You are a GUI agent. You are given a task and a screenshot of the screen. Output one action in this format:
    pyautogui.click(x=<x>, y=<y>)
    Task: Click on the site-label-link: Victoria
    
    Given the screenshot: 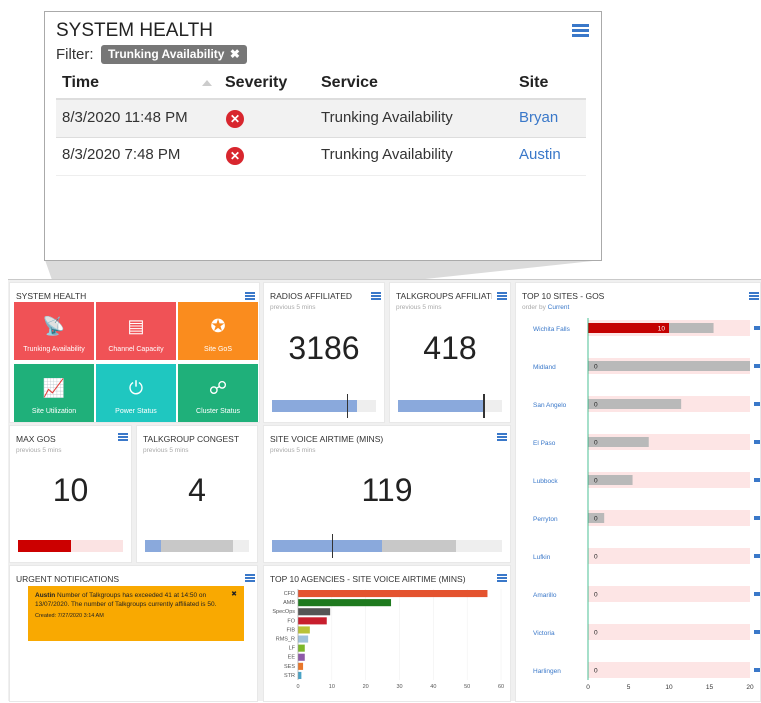 What is the action you would take?
    pyautogui.click(x=544, y=633)
    